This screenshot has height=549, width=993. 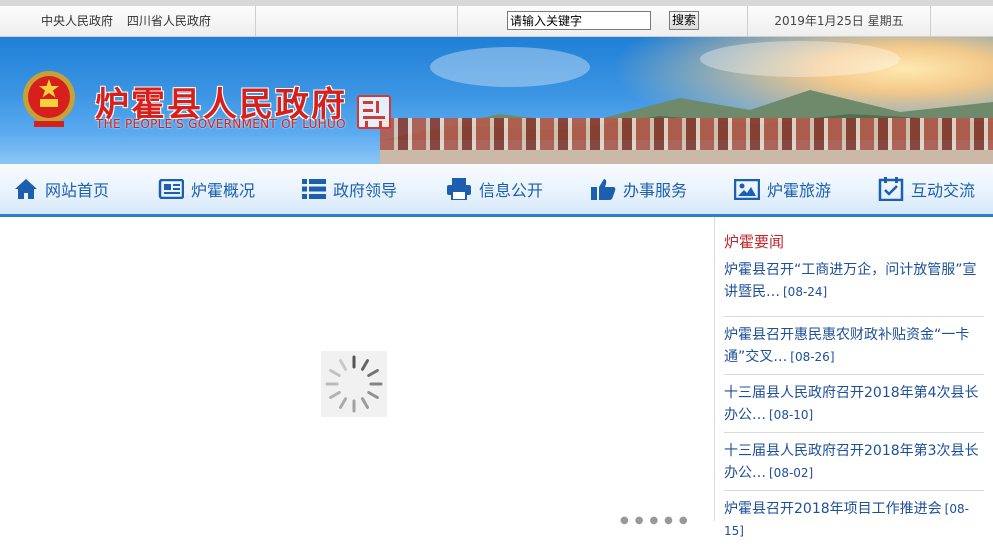 I want to click on search-area: 搜索, so click(x=603, y=21).